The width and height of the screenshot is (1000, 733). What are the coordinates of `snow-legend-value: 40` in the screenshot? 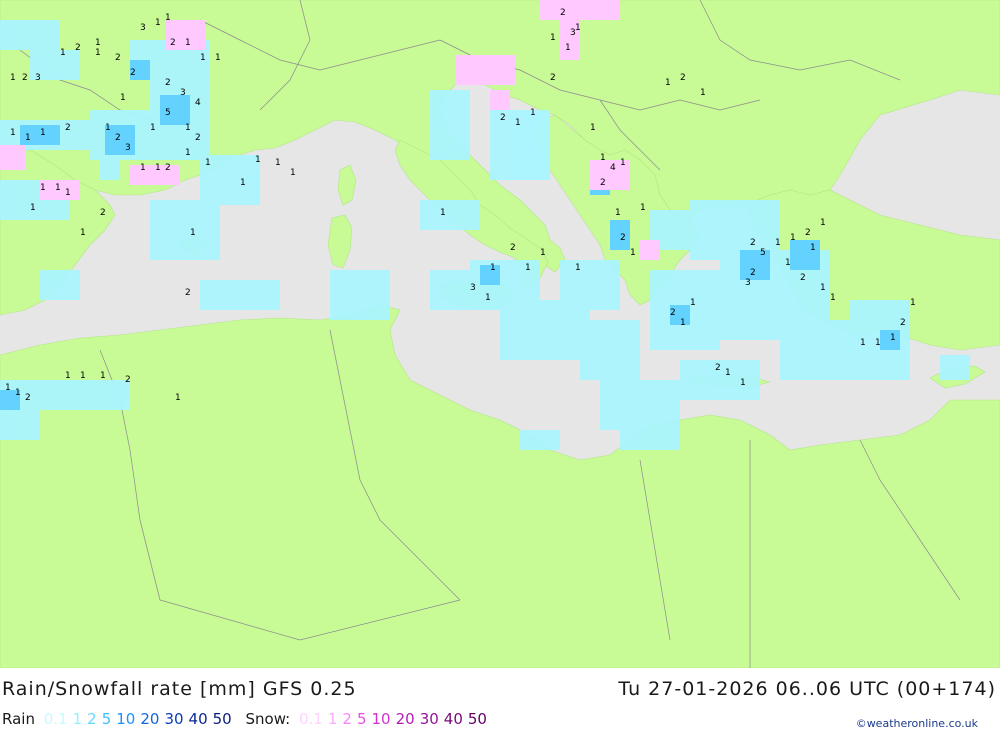 It's located at (453, 719).